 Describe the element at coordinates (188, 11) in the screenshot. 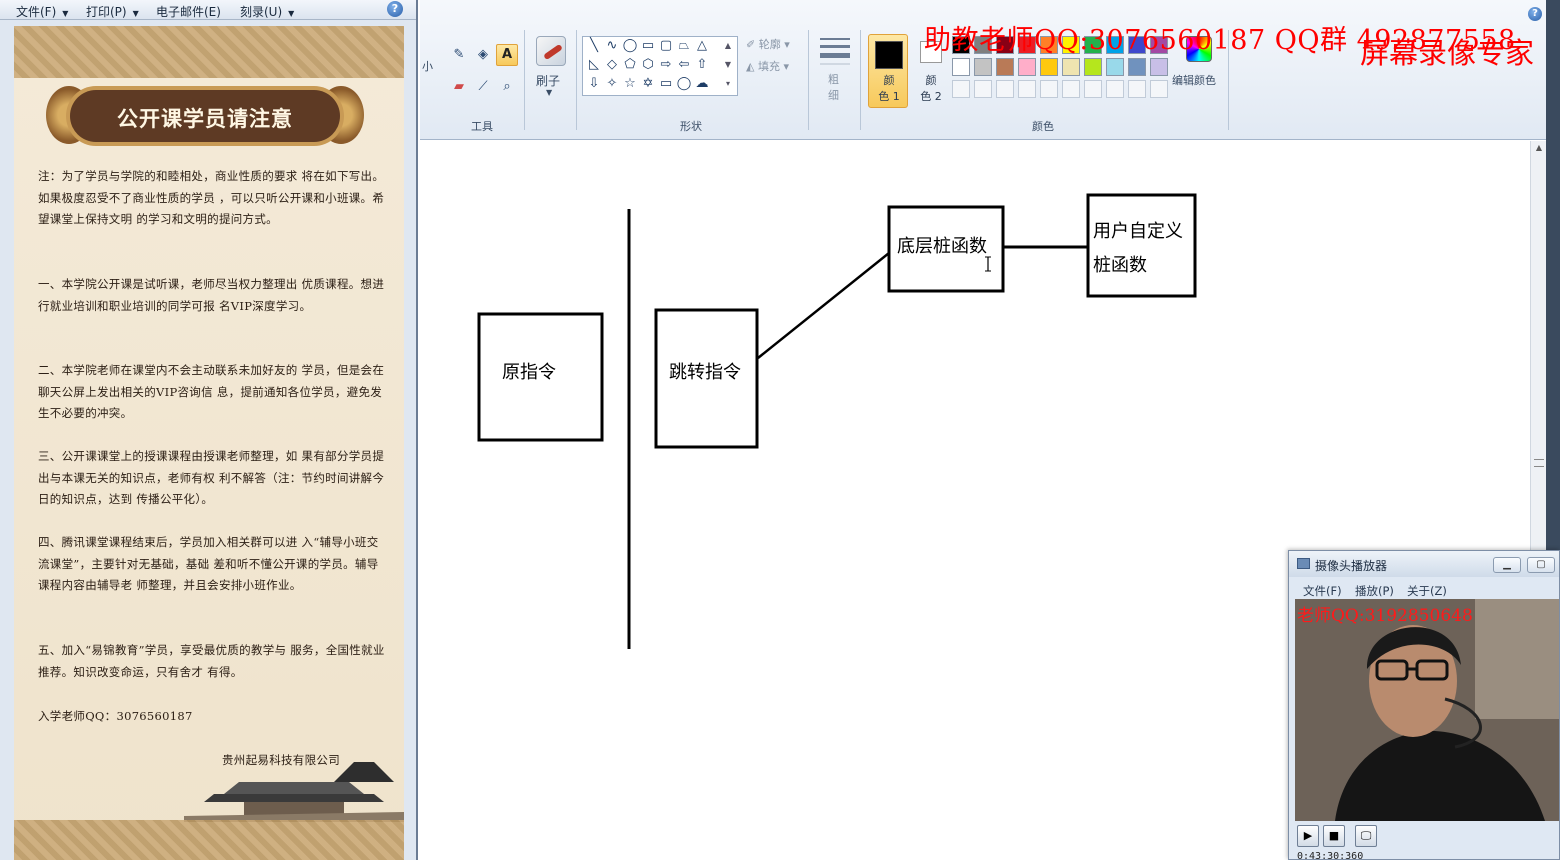

I see `menu-email: 电子邮件(E)` at that location.